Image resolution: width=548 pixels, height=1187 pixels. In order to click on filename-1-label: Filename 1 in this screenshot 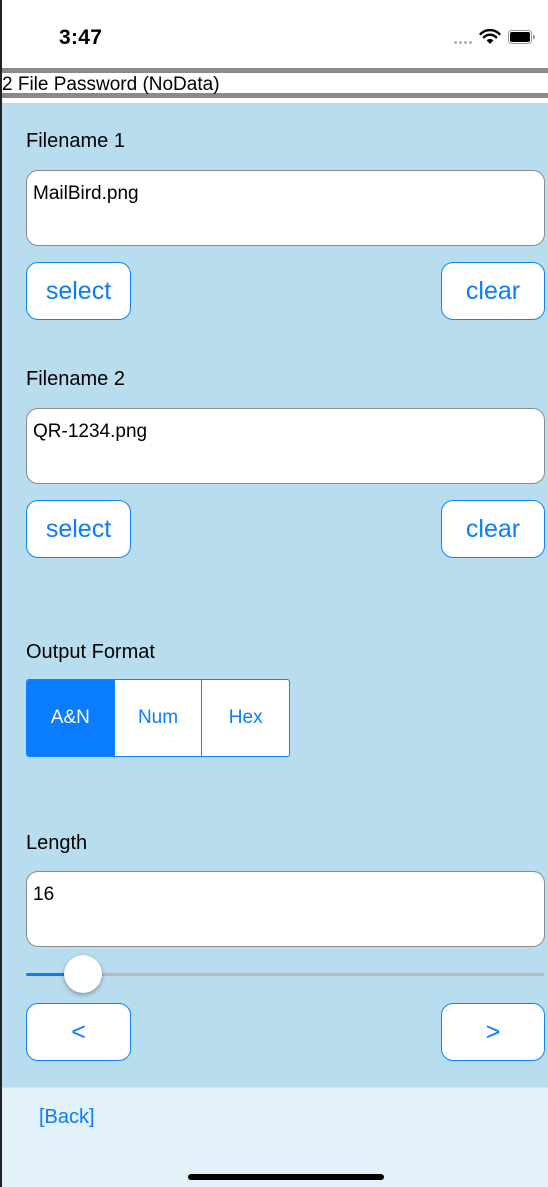, I will do `click(75, 141)`.